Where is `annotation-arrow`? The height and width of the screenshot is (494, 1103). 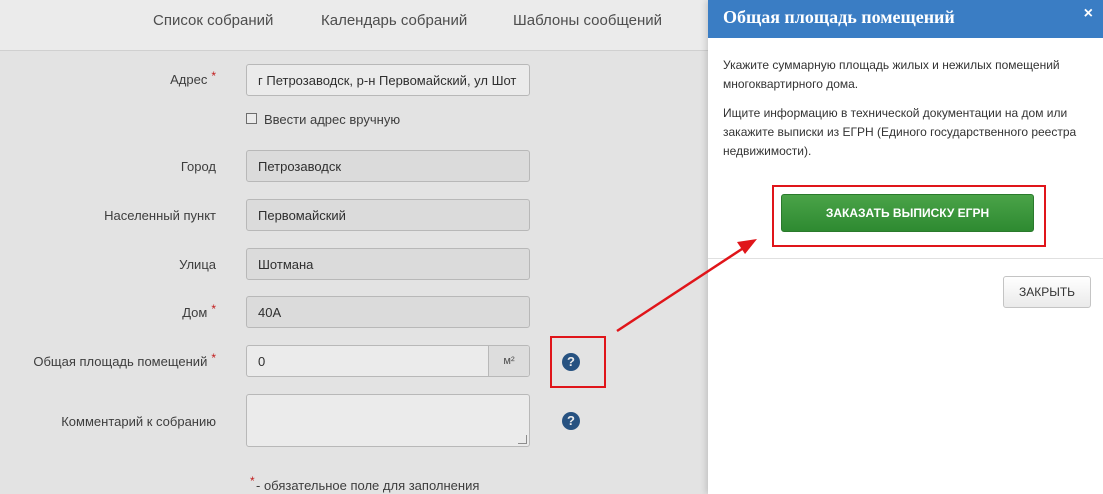 annotation-arrow is located at coordinates (686, 286).